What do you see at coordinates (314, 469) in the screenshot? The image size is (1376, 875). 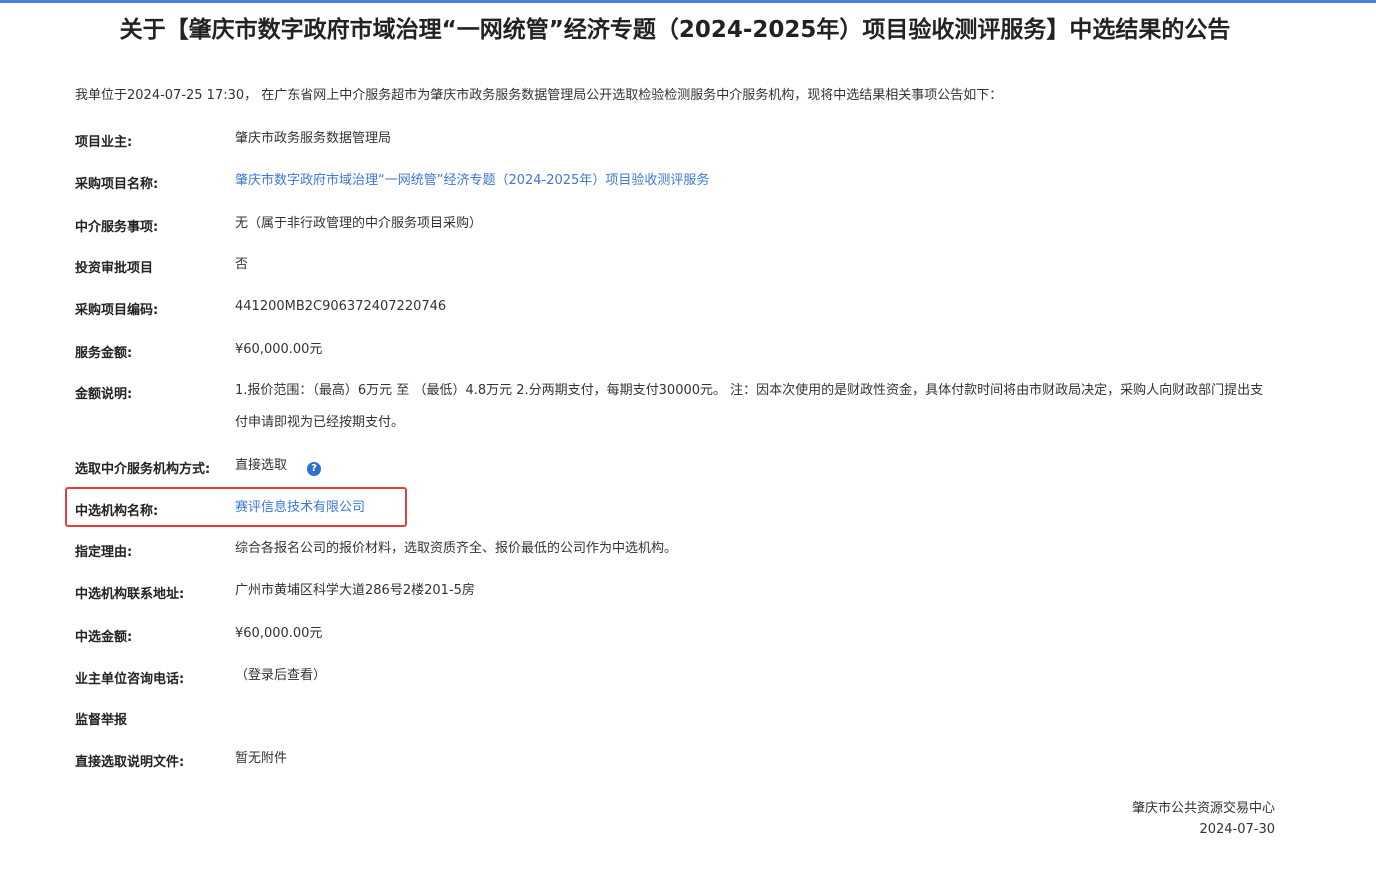 I see `question-circle-icon: ?` at bounding box center [314, 469].